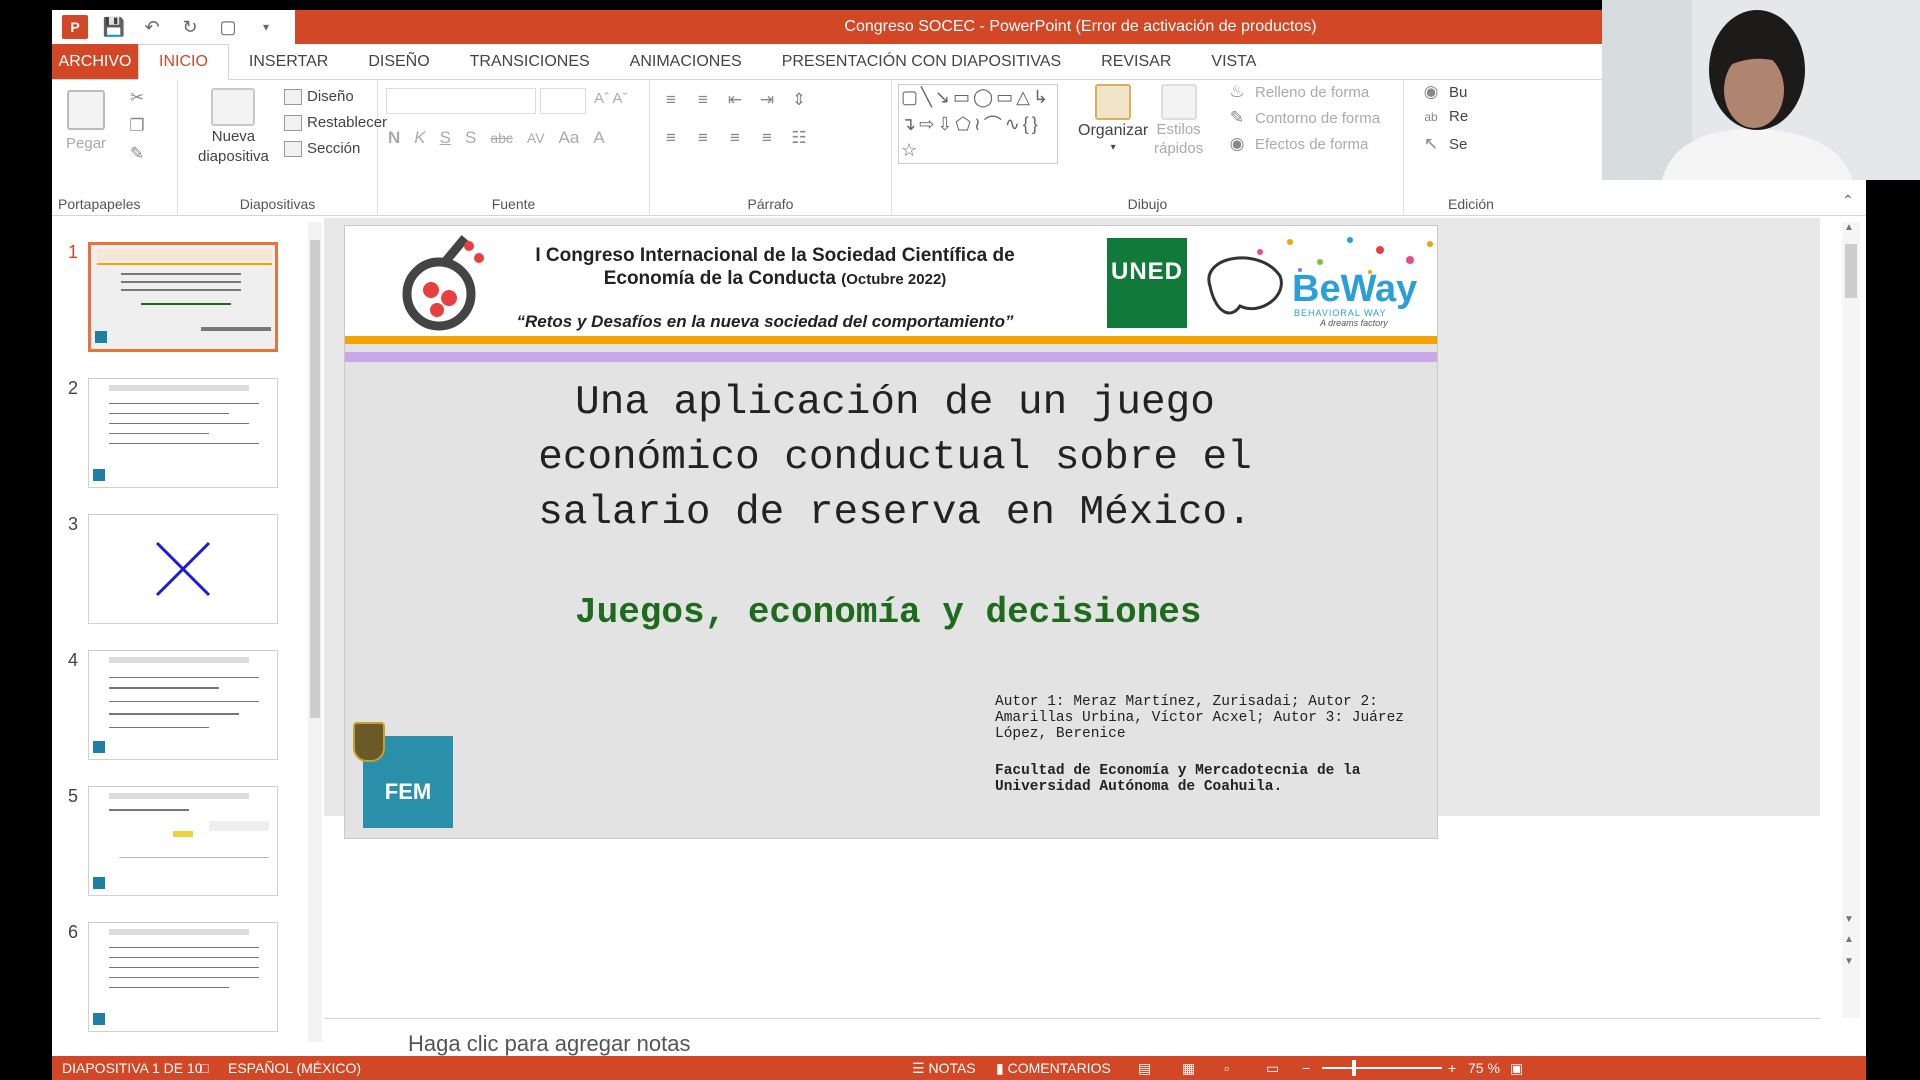  I want to click on redo-icon: ↻, so click(190, 27).